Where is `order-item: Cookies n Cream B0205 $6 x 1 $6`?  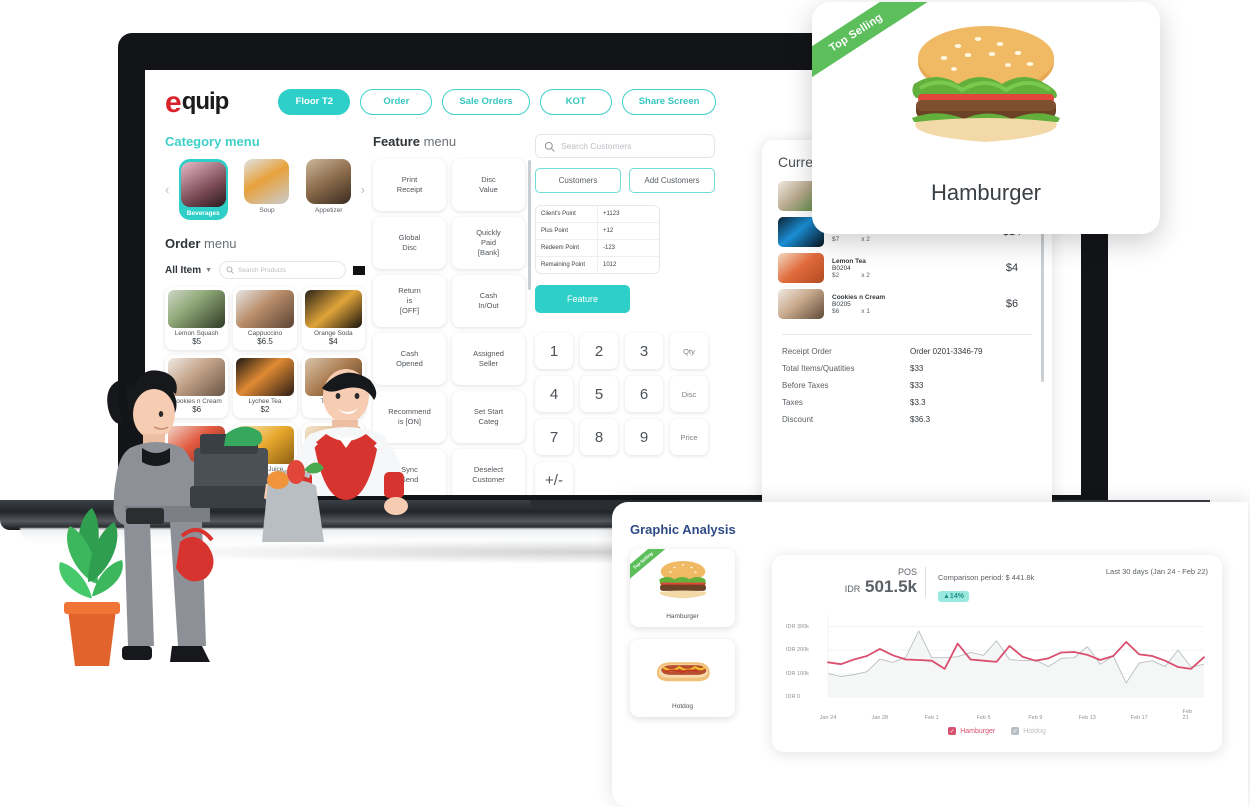 order-item: Cookies n Cream B0205 $6 x 1 $6 is located at coordinates (907, 304).